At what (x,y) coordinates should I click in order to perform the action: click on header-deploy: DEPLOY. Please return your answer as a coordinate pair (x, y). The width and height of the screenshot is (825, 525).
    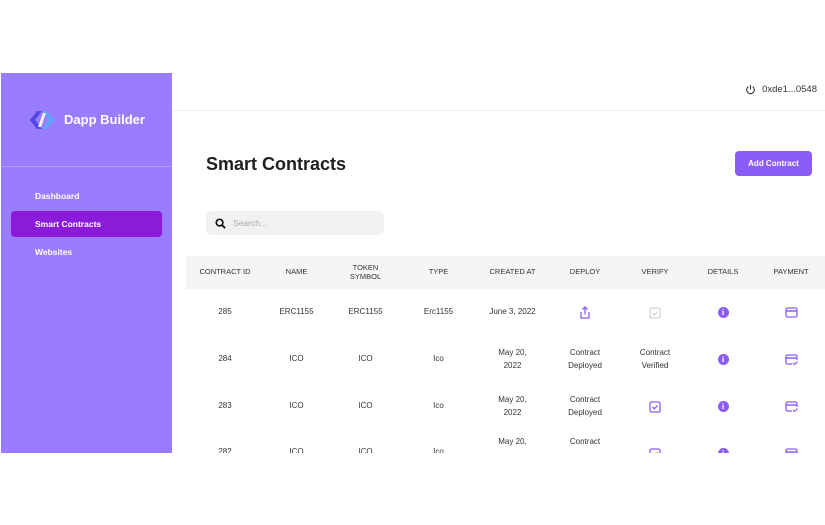
    Looking at the image, I should click on (585, 272).